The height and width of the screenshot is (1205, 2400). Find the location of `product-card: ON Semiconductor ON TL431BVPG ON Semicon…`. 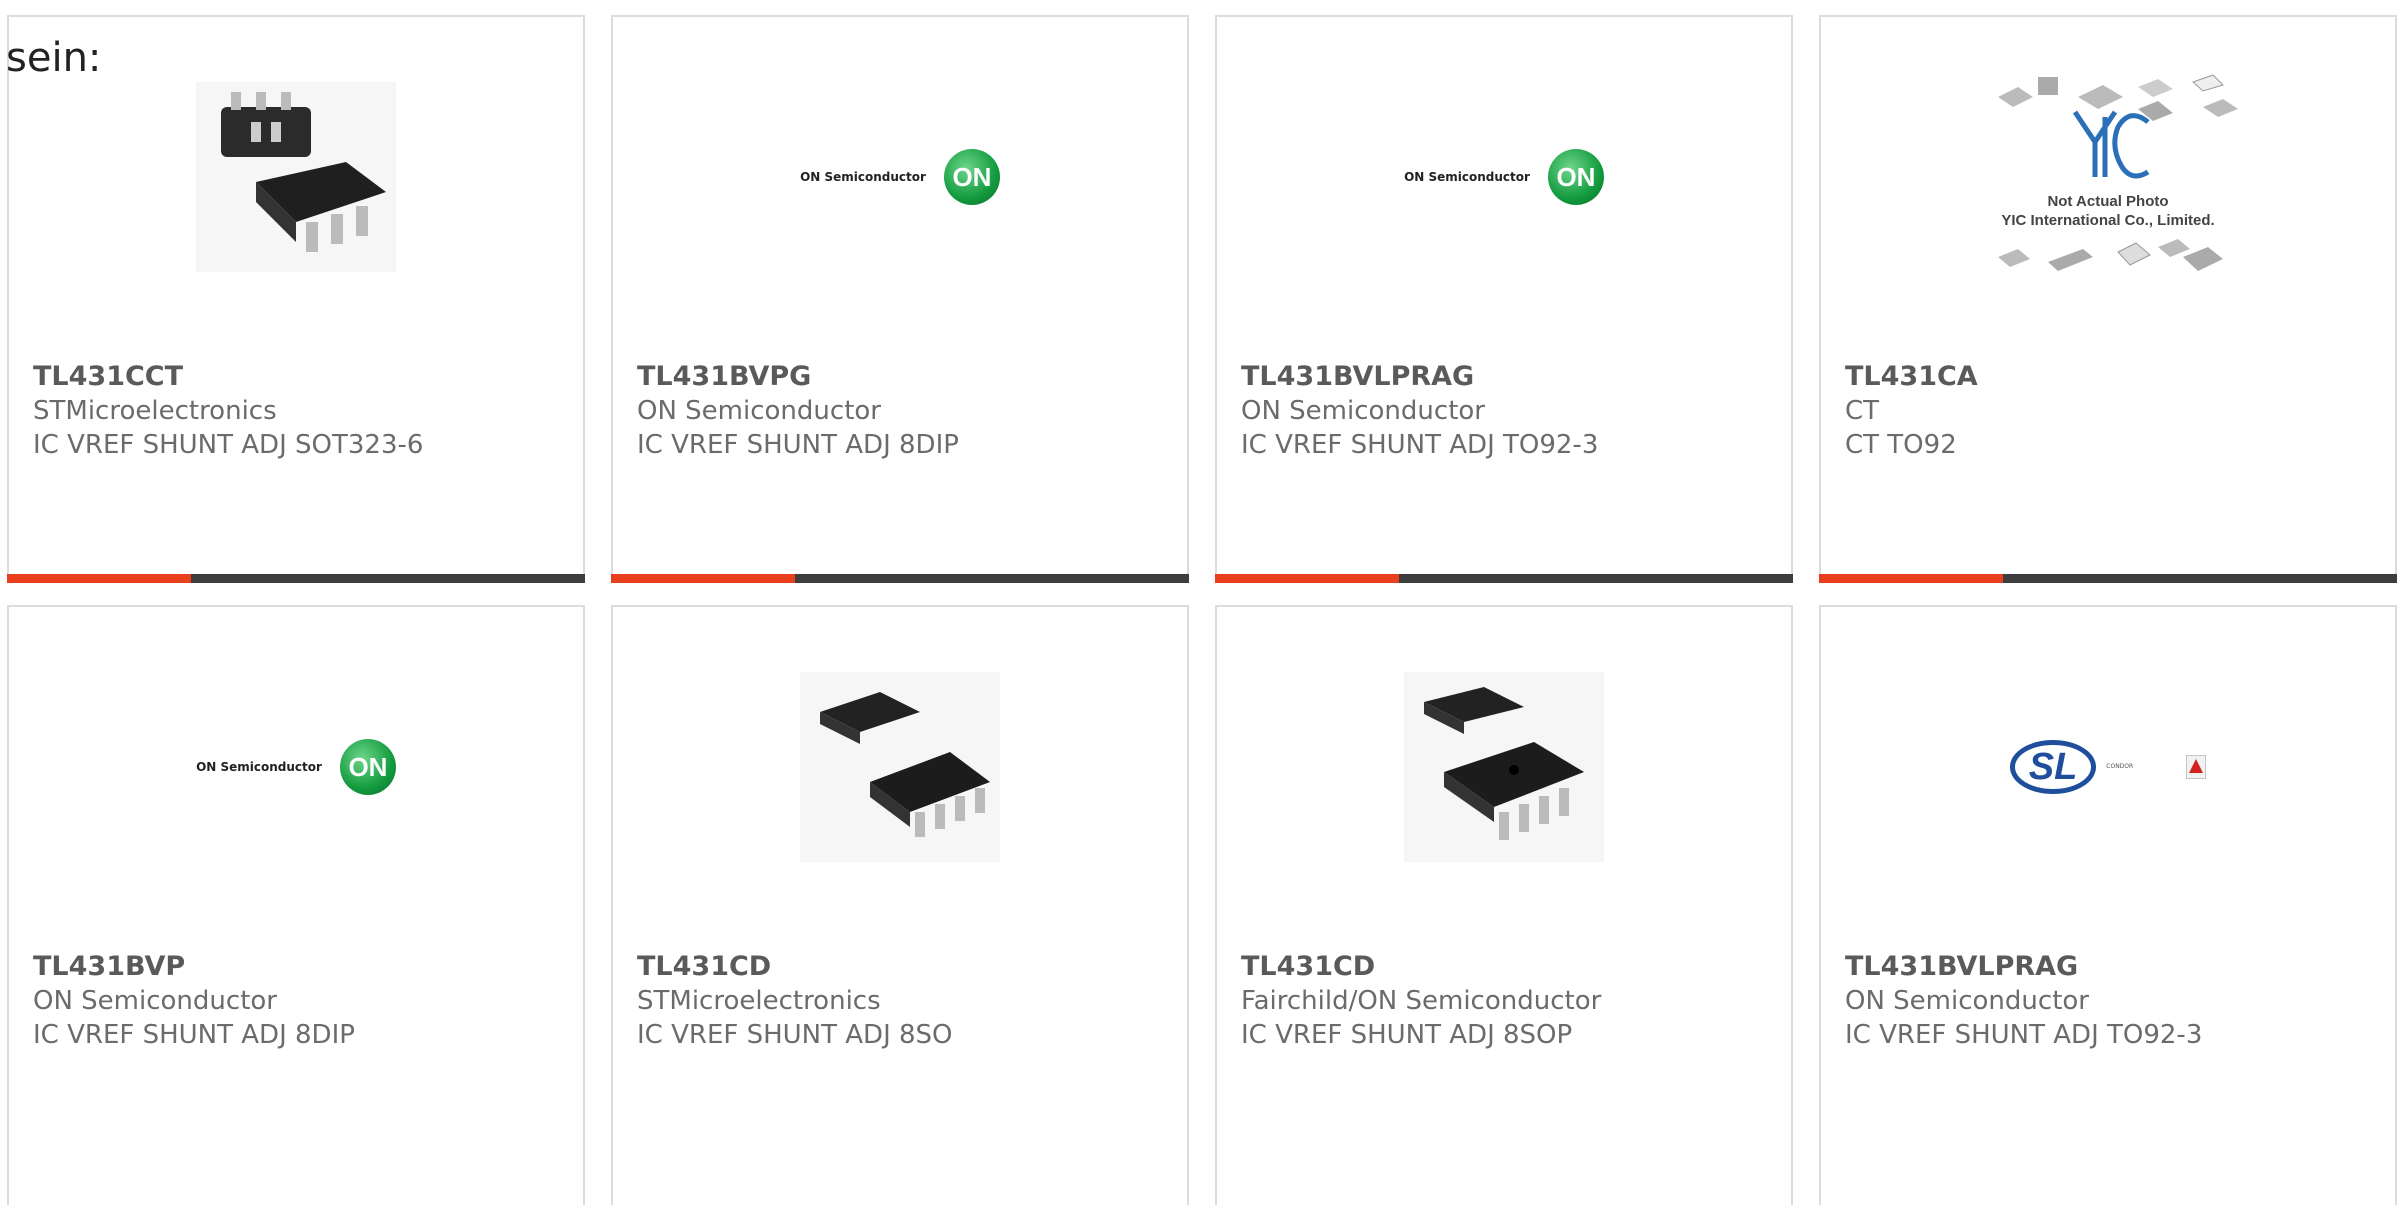

product-card: ON Semiconductor ON TL431BVPG ON Semicon… is located at coordinates (900, 299).